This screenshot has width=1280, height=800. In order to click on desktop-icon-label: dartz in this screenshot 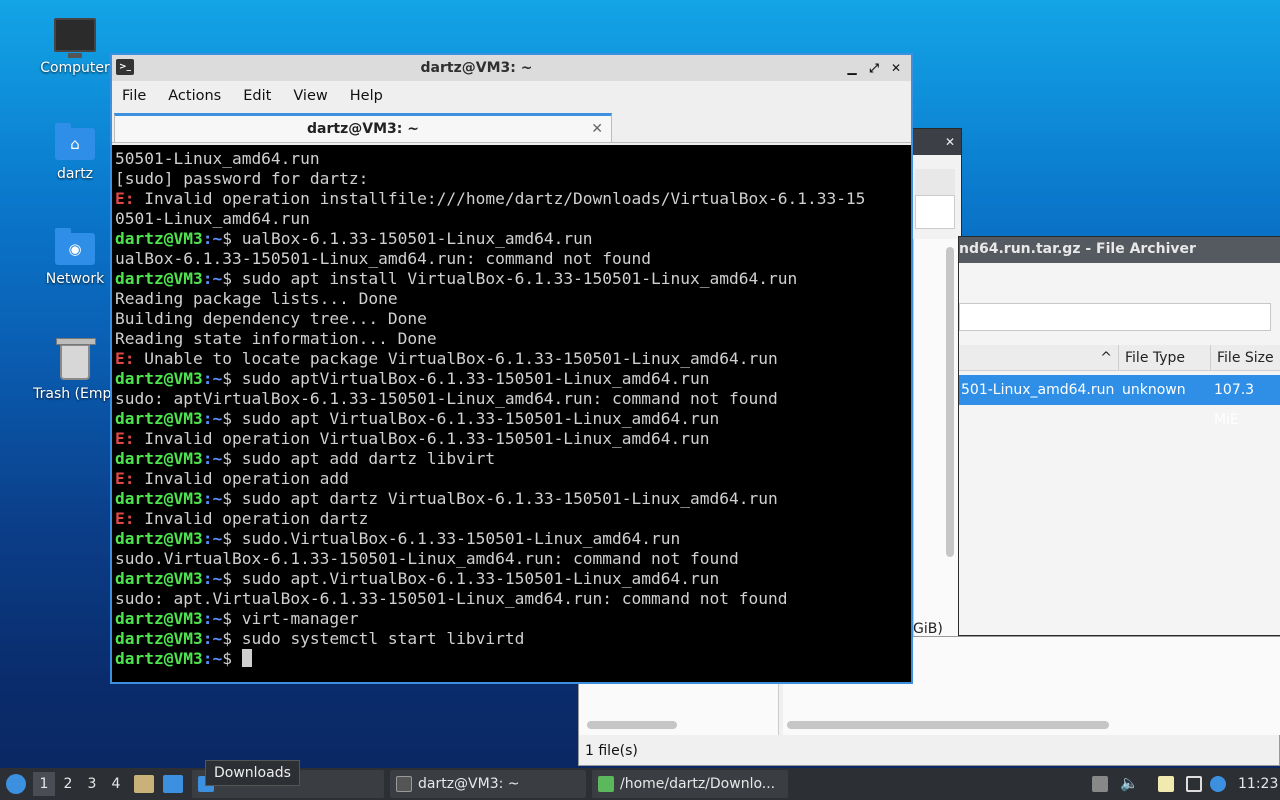, I will do `click(75, 174)`.